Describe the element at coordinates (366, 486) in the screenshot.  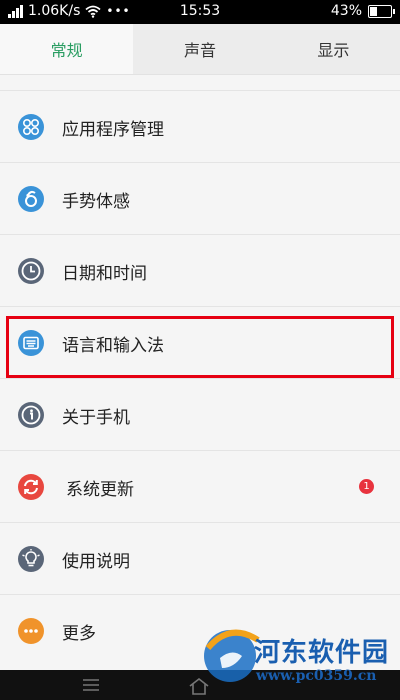
I see `update-badge: 1` at that location.